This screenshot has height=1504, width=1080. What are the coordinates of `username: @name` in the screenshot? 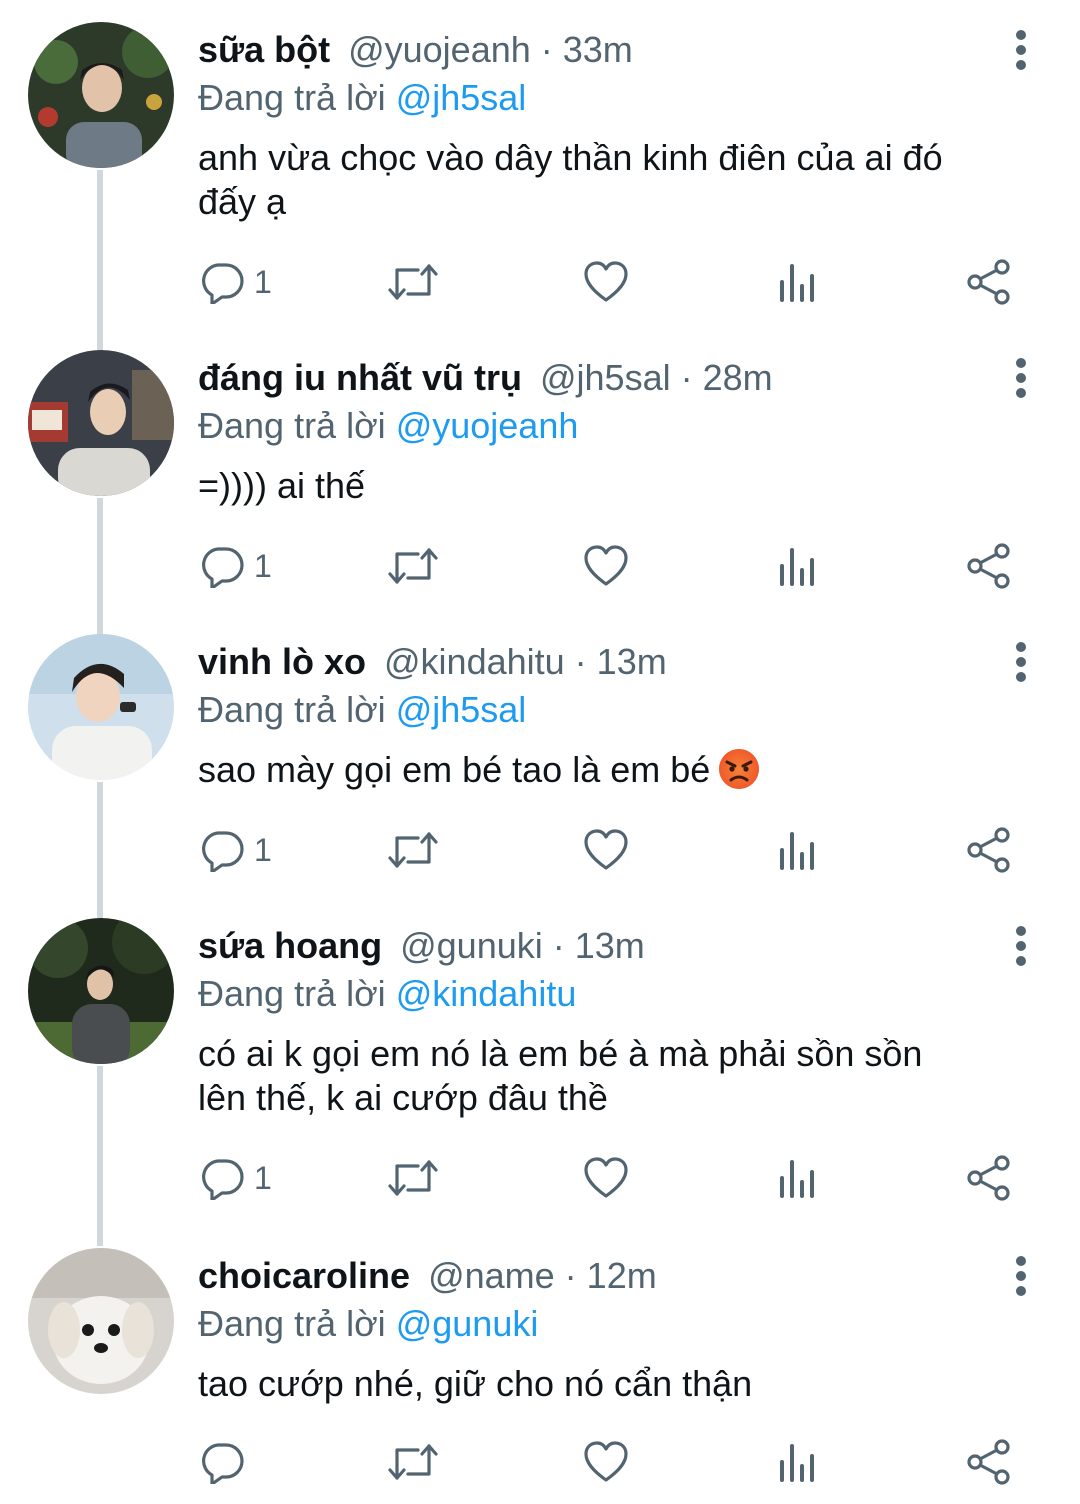 It's located at (491, 1276).